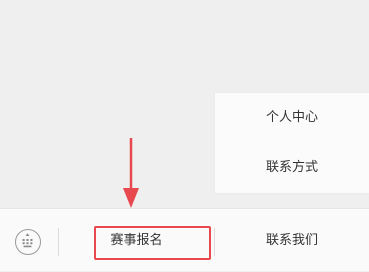 The width and height of the screenshot is (369, 272). I want to click on keyboard-icon, so click(27, 240).